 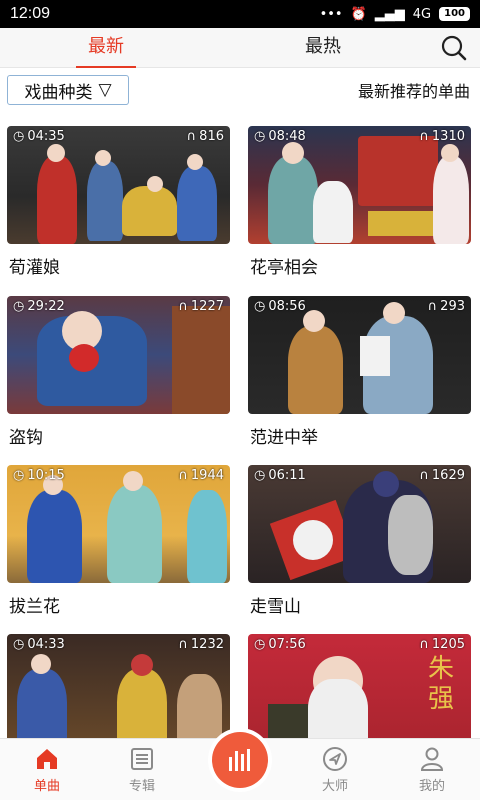 I want to click on network-type: 4G, so click(x=422, y=14).